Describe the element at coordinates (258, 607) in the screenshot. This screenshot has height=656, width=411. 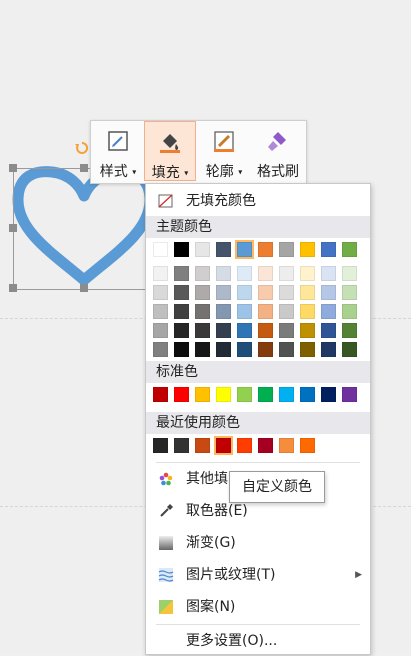
I see `pattern-item: 图案(N)` at that location.